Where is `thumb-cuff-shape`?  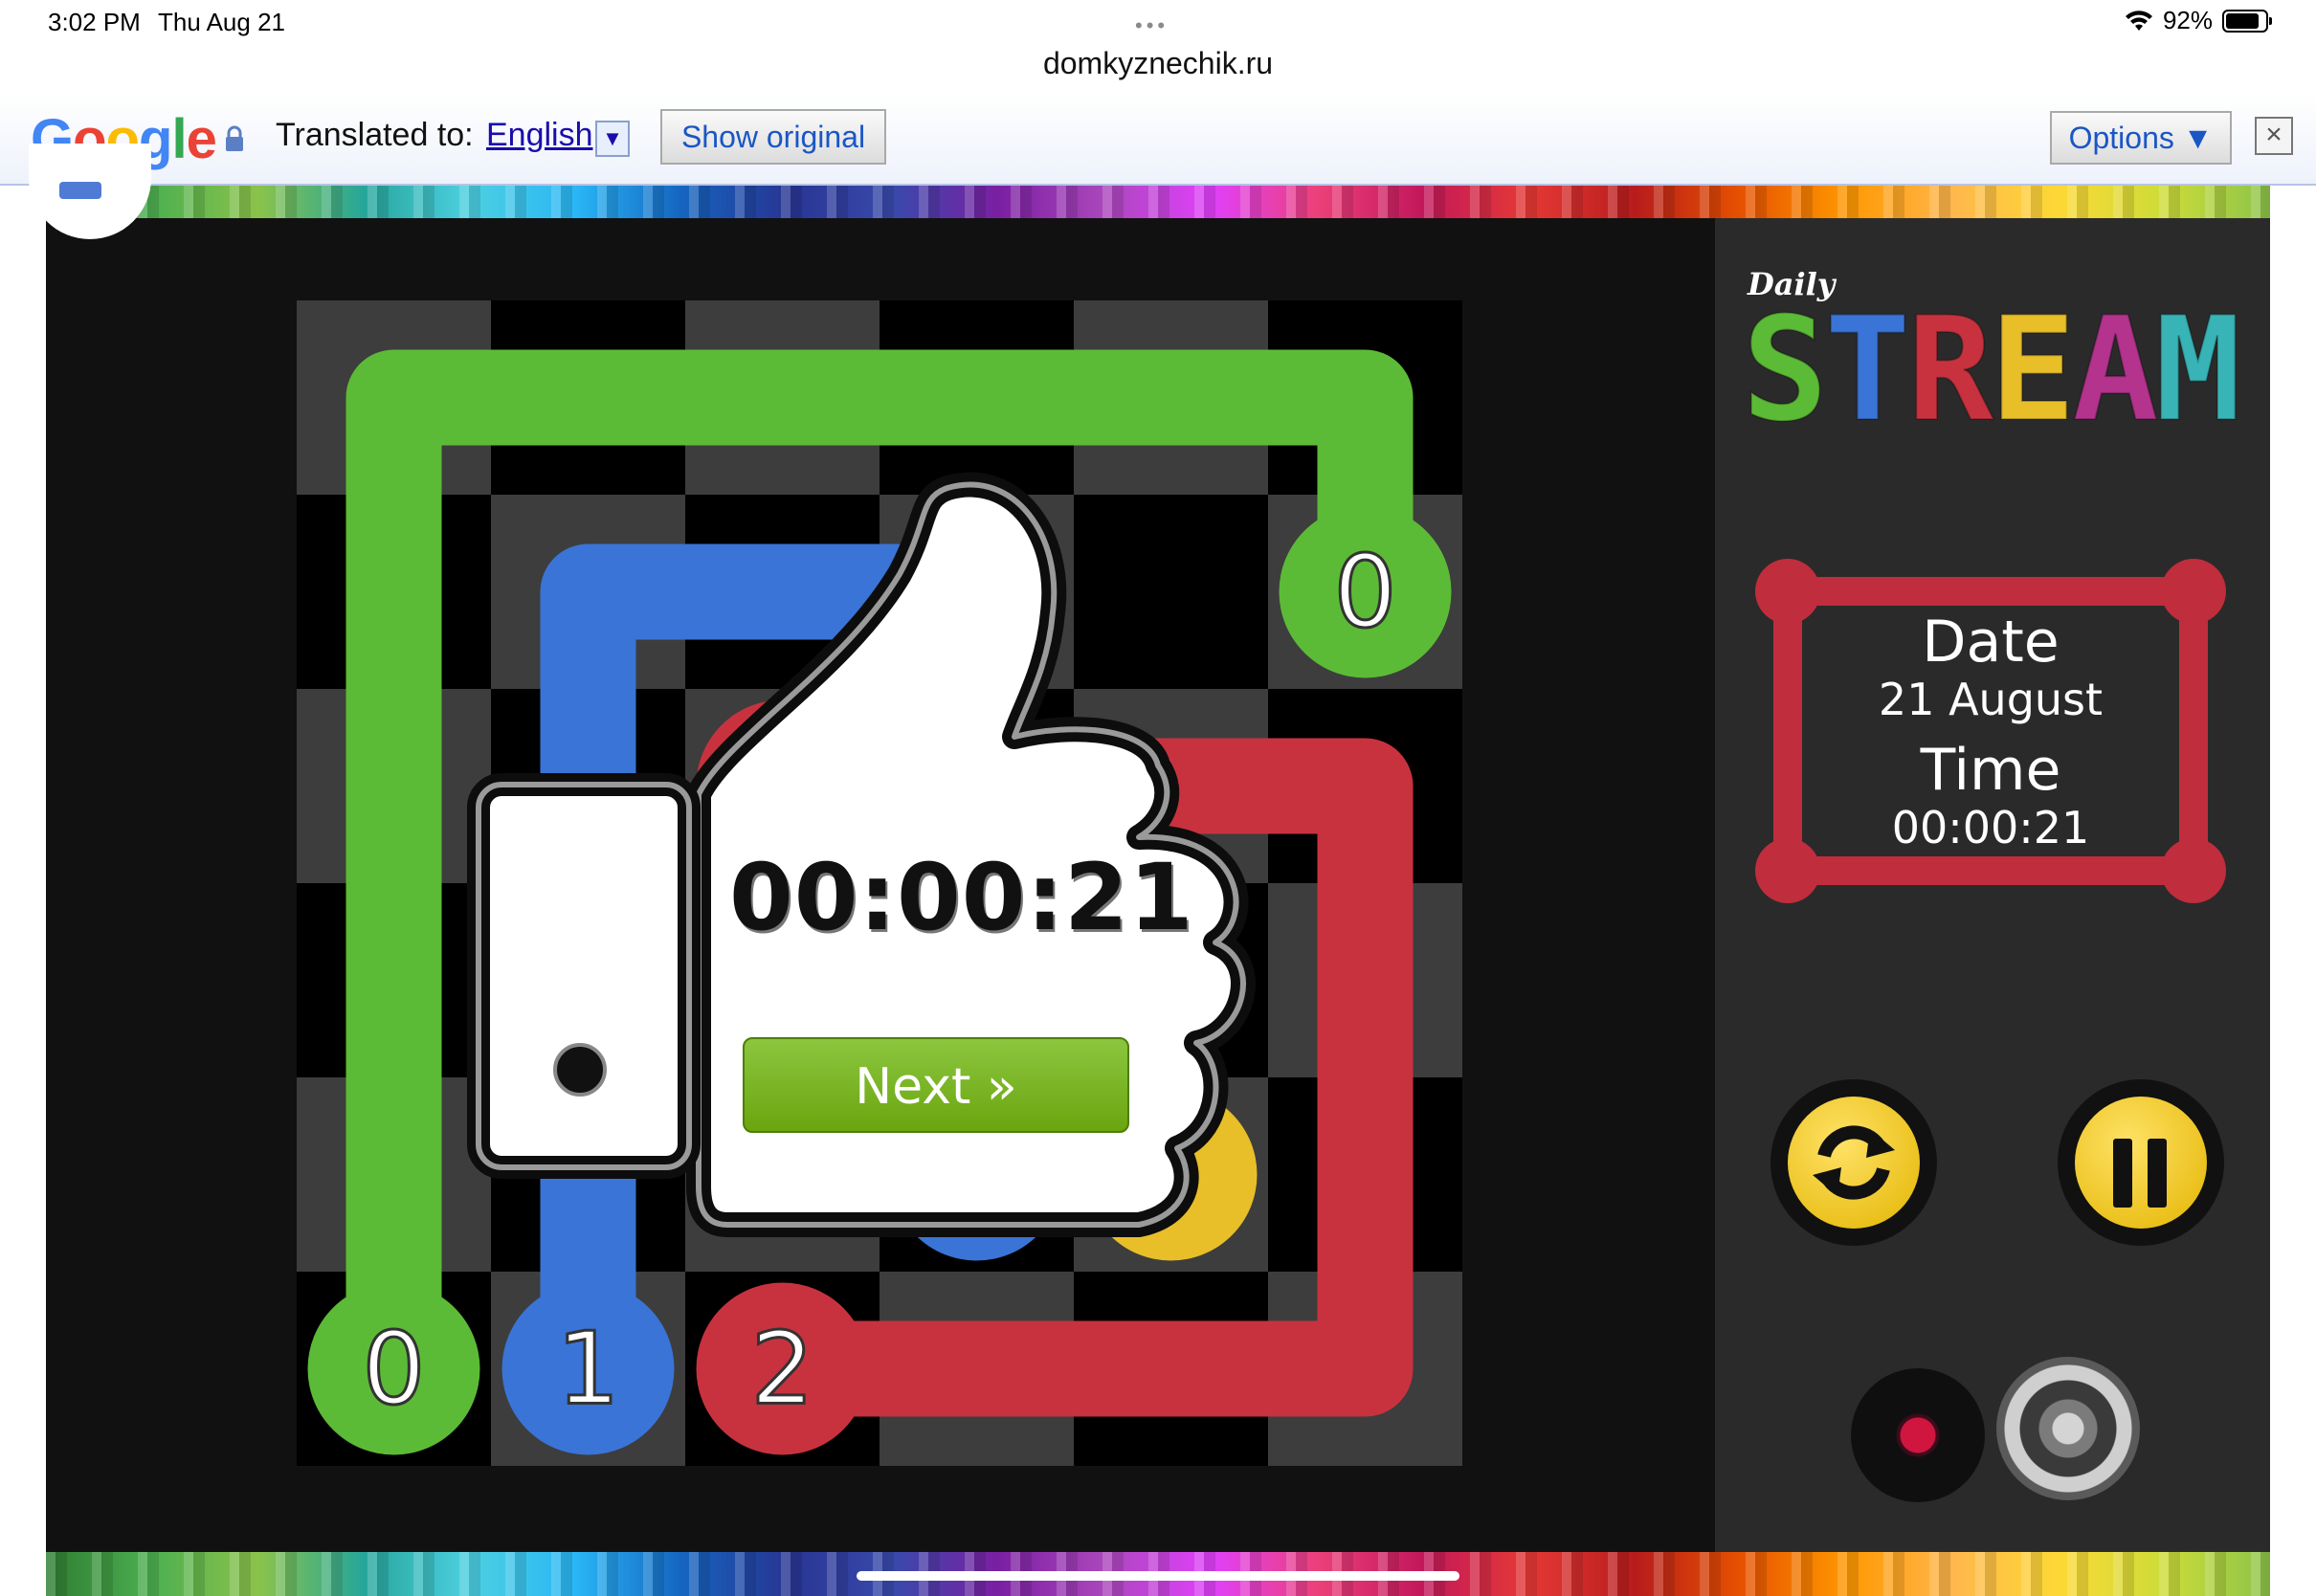
thumb-cuff-shape is located at coordinates (584, 976).